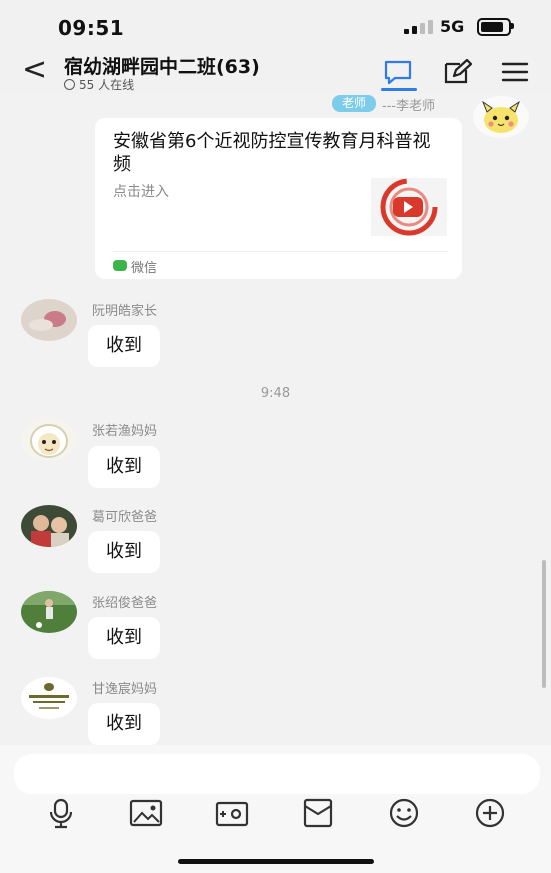 The width and height of the screenshot is (551, 873). What do you see at coordinates (398, 72) in the screenshot?
I see `chat-icon` at bounding box center [398, 72].